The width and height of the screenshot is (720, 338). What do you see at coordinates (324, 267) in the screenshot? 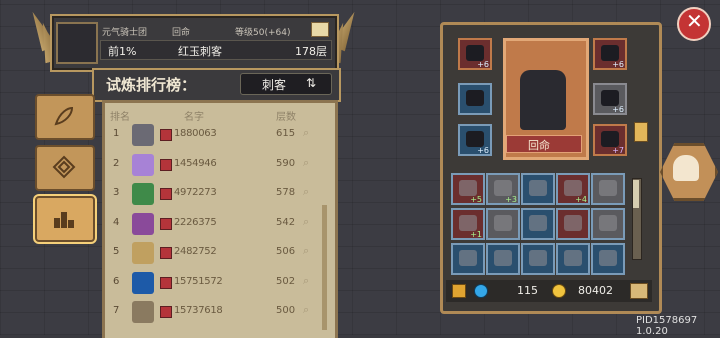
I see `leaderboard-scrollbar` at bounding box center [324, 267].